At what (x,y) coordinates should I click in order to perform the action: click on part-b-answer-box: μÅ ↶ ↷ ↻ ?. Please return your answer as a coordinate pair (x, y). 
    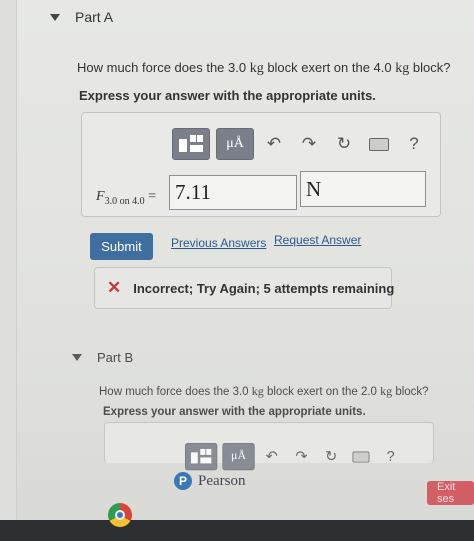
    Looking at the image, I should click on (269, 446).